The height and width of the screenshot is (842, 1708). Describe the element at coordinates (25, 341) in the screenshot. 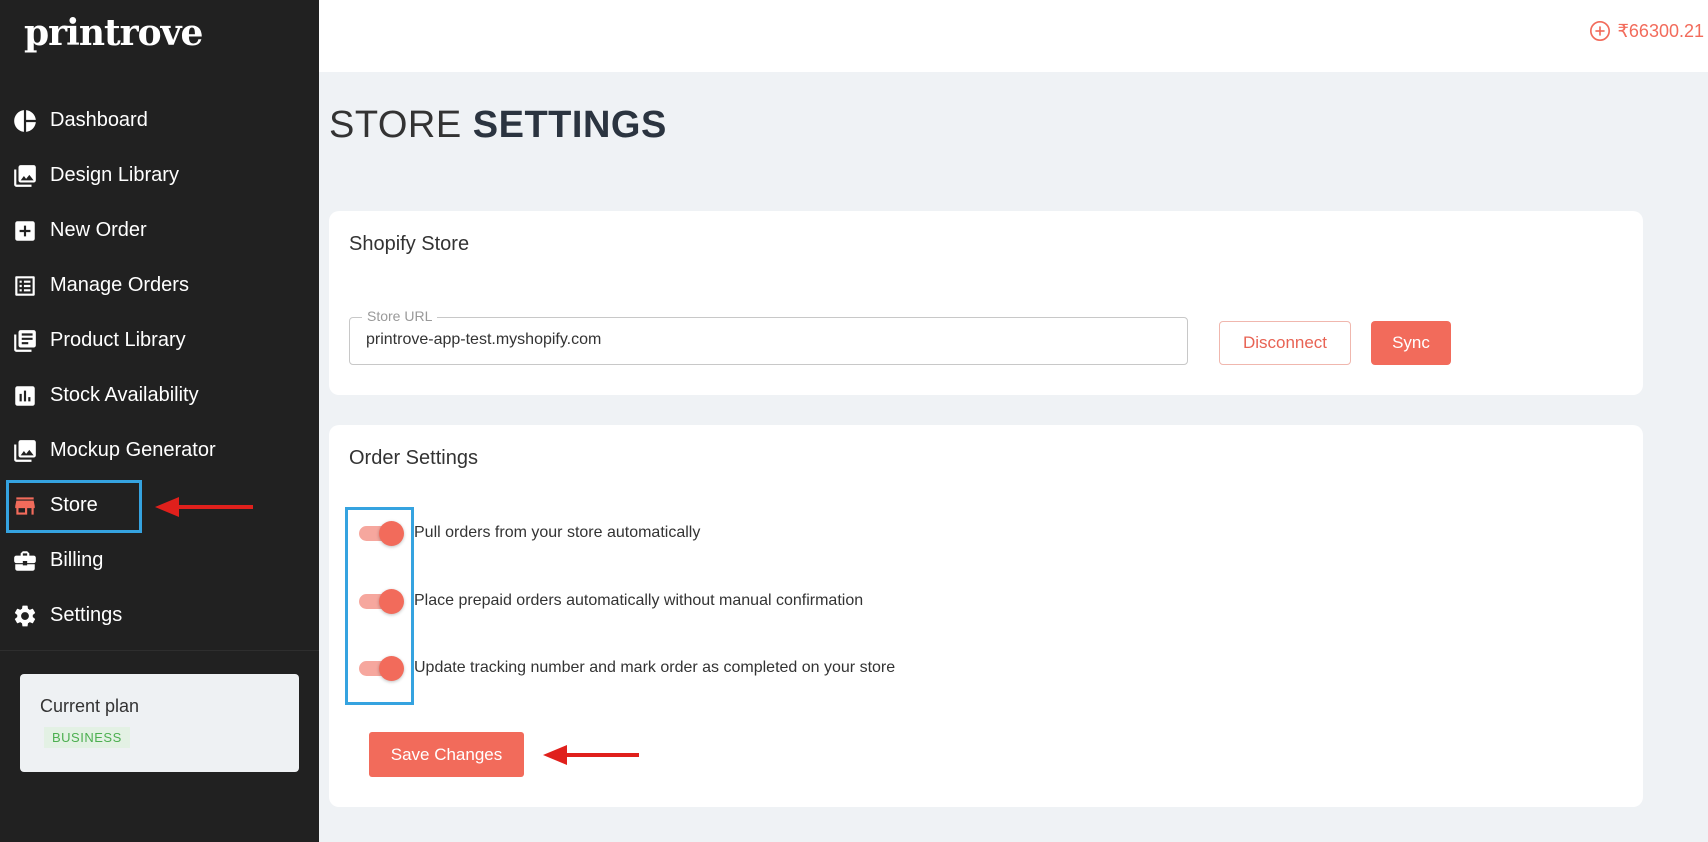

I see `book-icon` at that location.